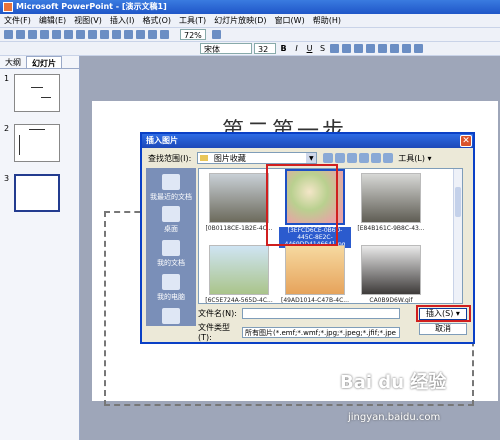 The width and height of the screenshot is (500, 440). What do you see at coordinates (265, 48) in the screenshot?
I see `font-size-select: 32` at bounding box center [265, 48].